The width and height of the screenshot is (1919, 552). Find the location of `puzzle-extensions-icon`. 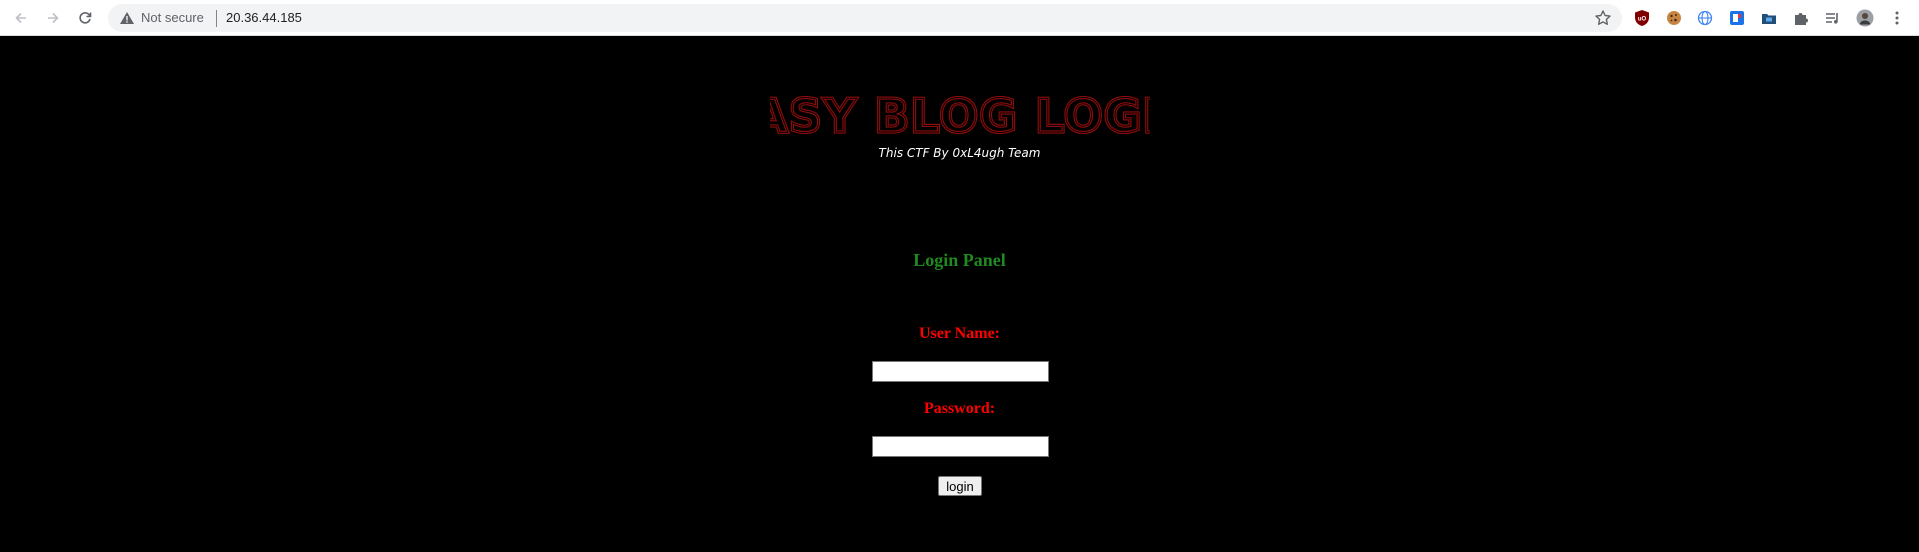

puzzle-extensions-icon is located at coordinates (1801, 18).